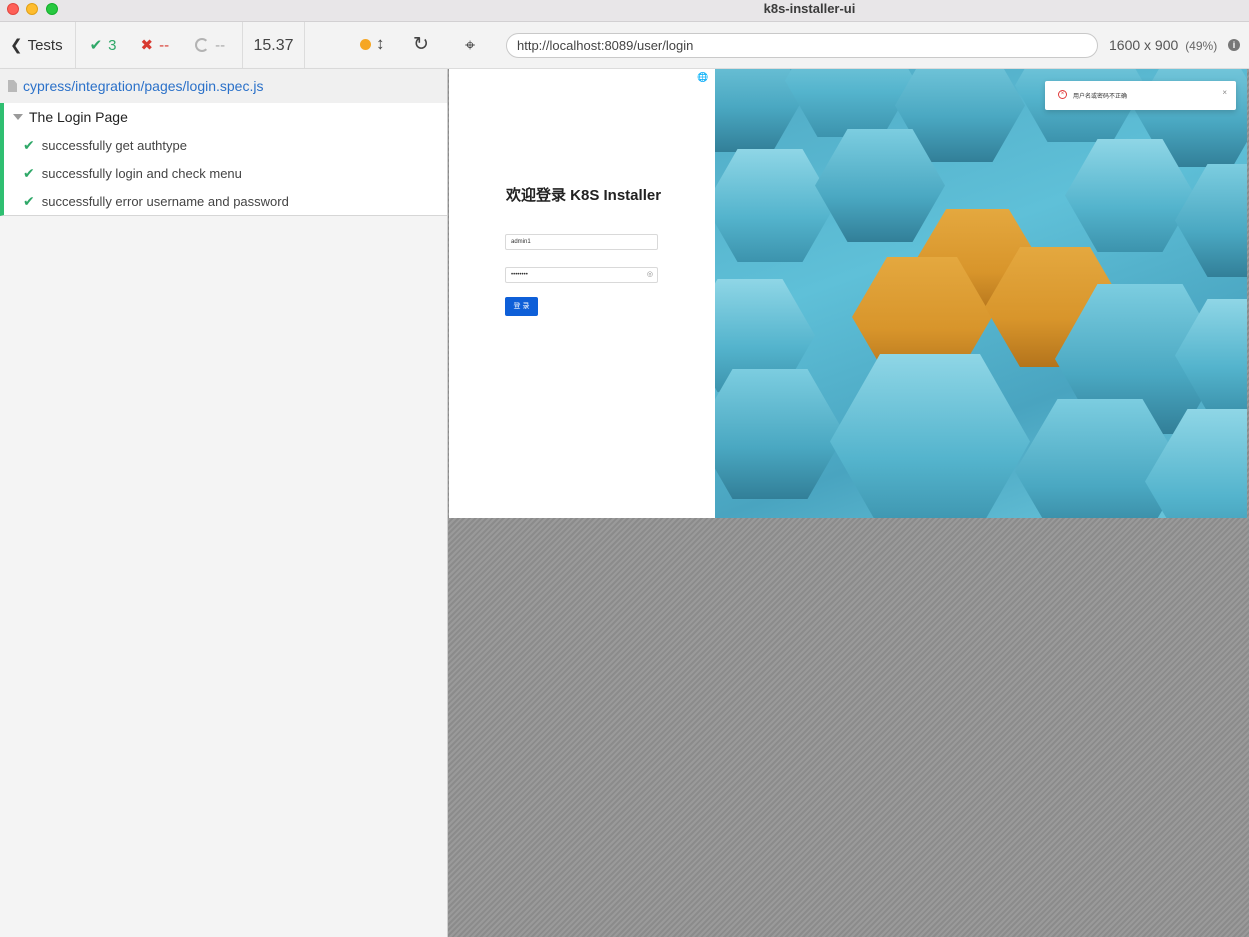  Describe the element at coordinates (380, 44) in the screenshot. I see `up-down-arrow-icon: ↕` at that location.